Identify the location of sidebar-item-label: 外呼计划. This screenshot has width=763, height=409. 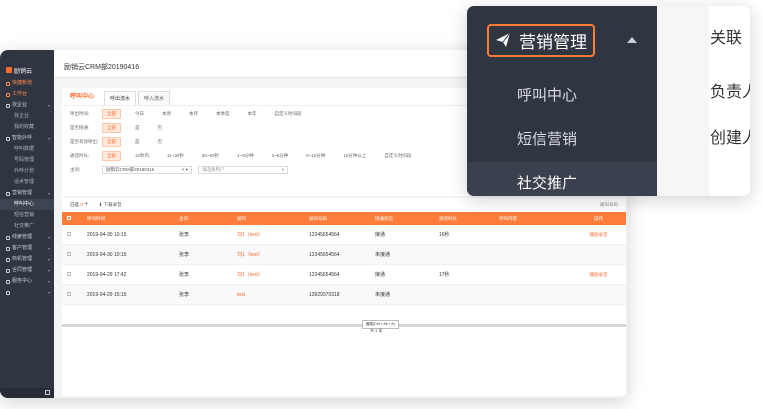
(24, 171).